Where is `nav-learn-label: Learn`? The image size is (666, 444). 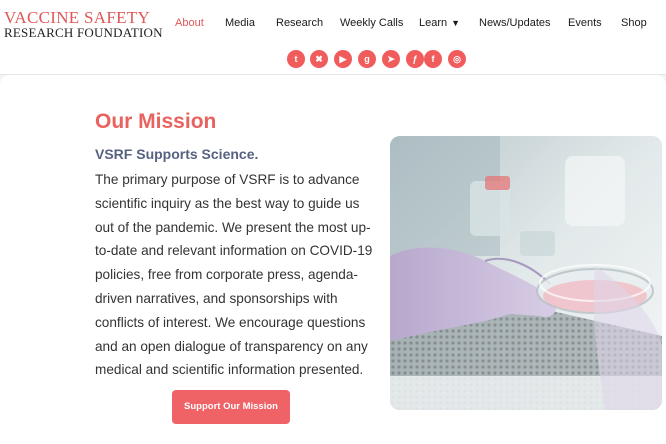 nav-learn-label: Learn is located at coordinates (433, 23).